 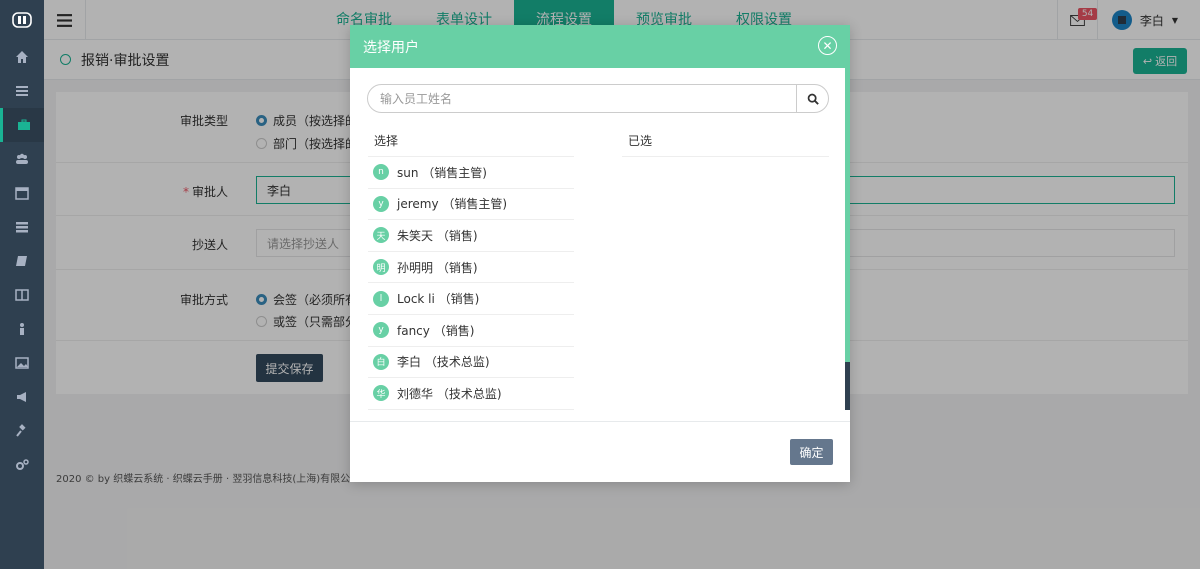 I want to click on user-name: sun （销售主管), so click(x=442, y=172).